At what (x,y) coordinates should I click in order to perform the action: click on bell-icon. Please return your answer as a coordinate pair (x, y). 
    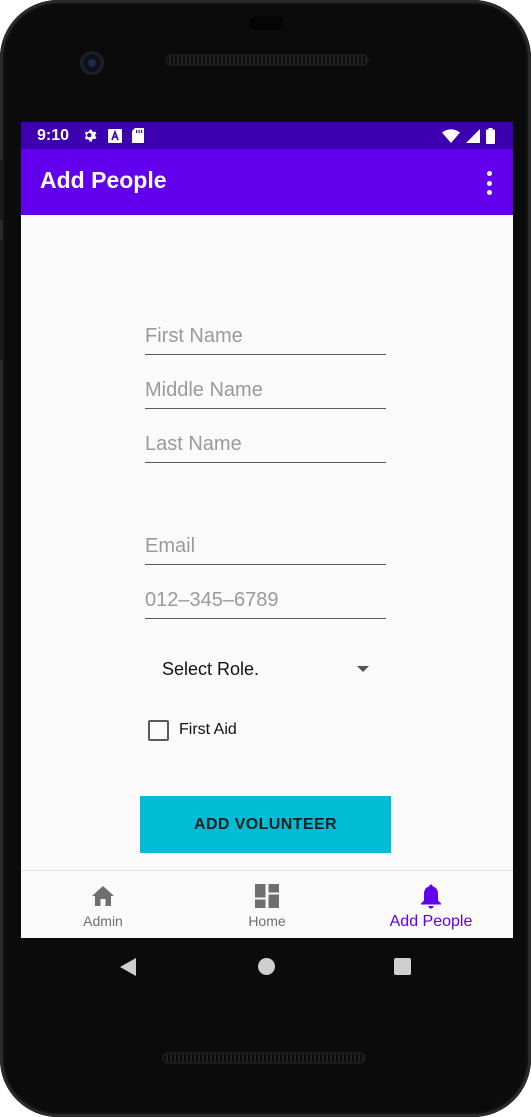
    Looking at the image, I should click on (431, 896).